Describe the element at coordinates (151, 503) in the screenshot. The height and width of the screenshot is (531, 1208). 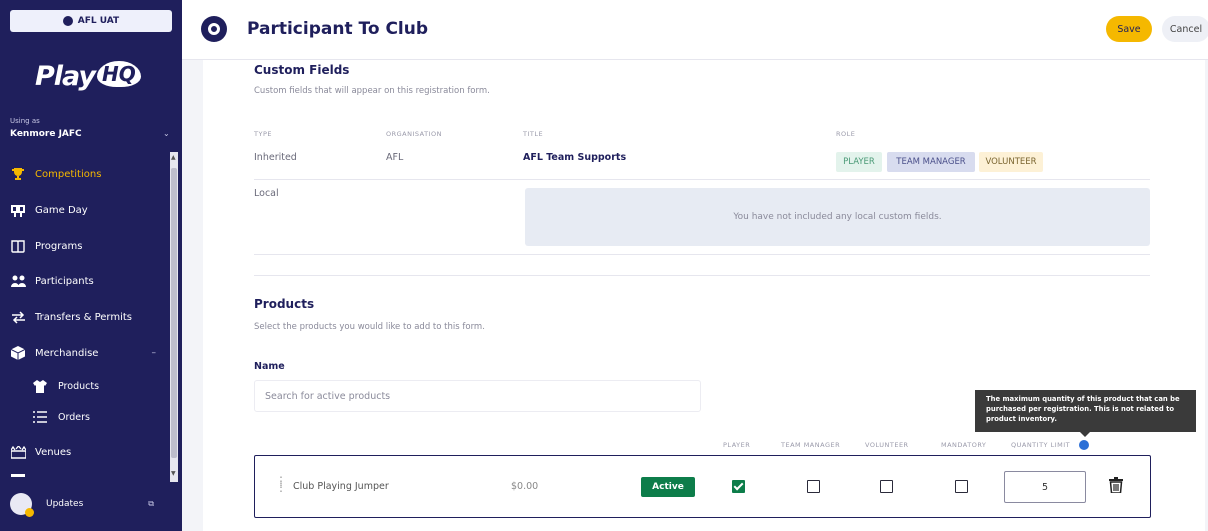
I see `external-link-icon: ⧉` at that location.